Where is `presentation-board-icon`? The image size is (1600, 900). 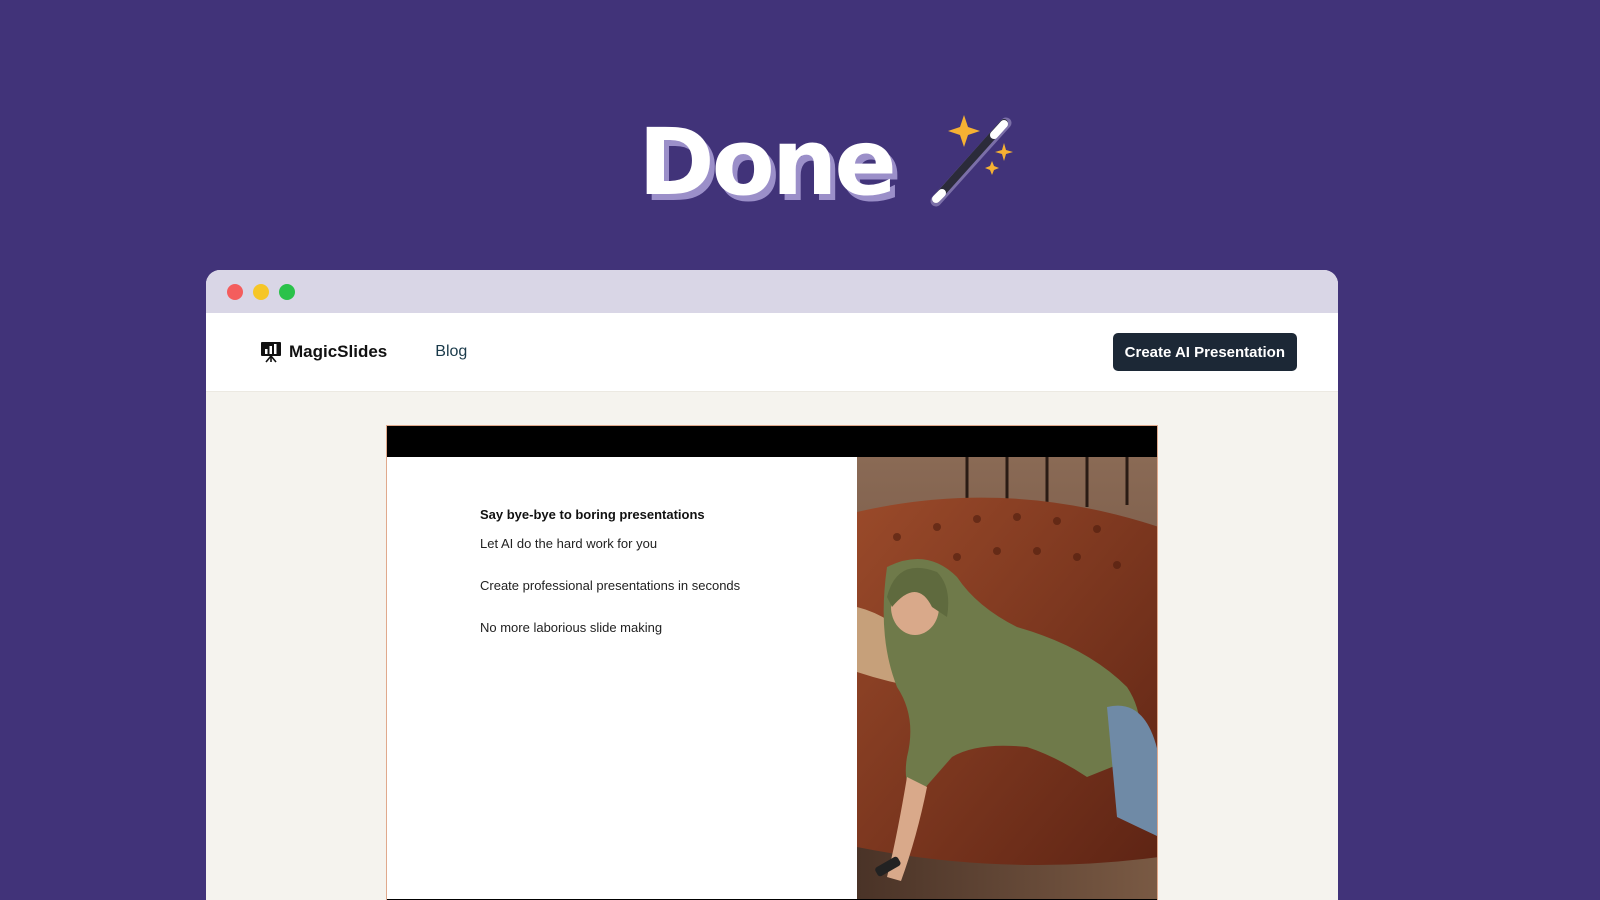 presentation-board-icon is located at coordinates (271, 352).